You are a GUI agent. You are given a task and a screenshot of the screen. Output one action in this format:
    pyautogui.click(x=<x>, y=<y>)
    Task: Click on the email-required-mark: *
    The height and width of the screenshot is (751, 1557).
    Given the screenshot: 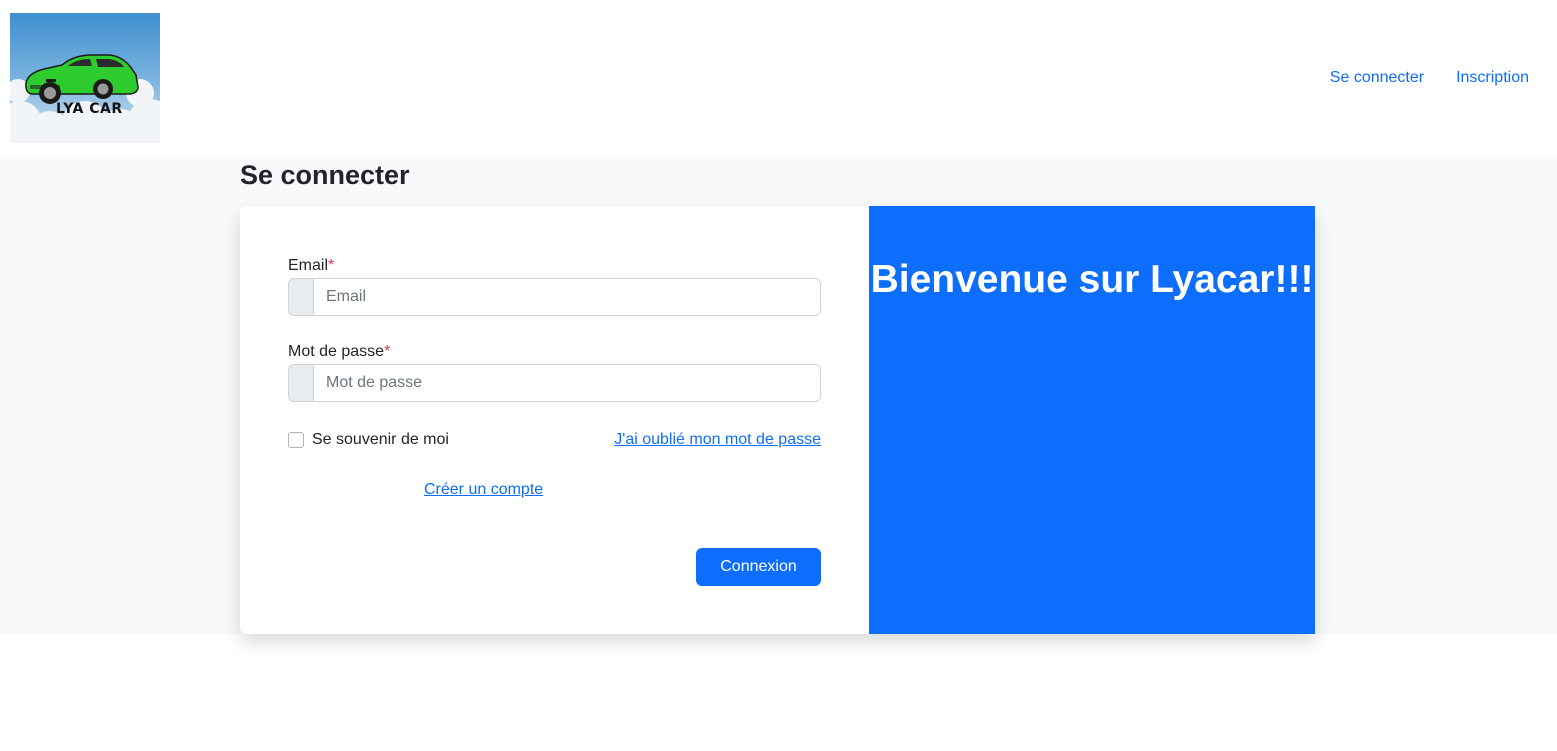 What is the action you would take?
    pyautogui.click(x=331, y=265)
    